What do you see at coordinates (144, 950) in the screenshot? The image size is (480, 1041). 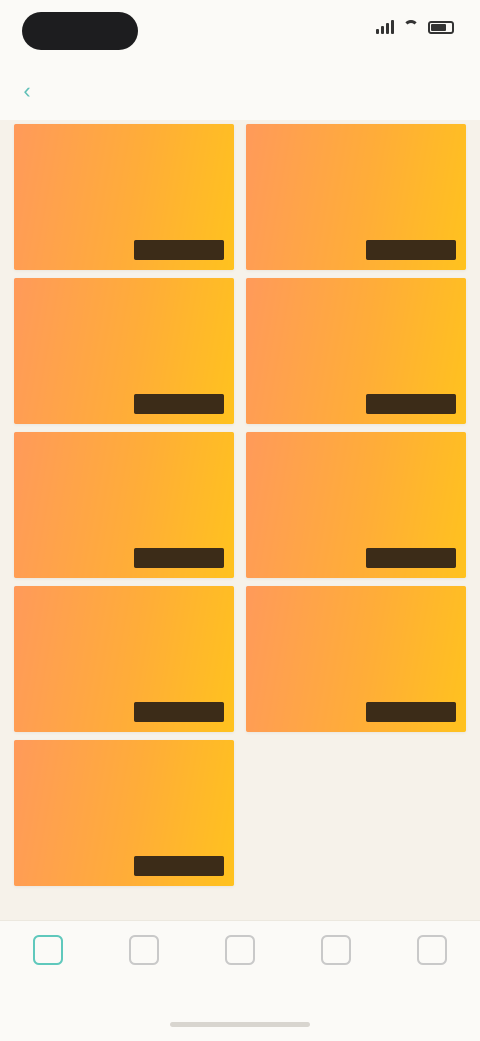 I see `list-icon` at bounding box center [144, 950].